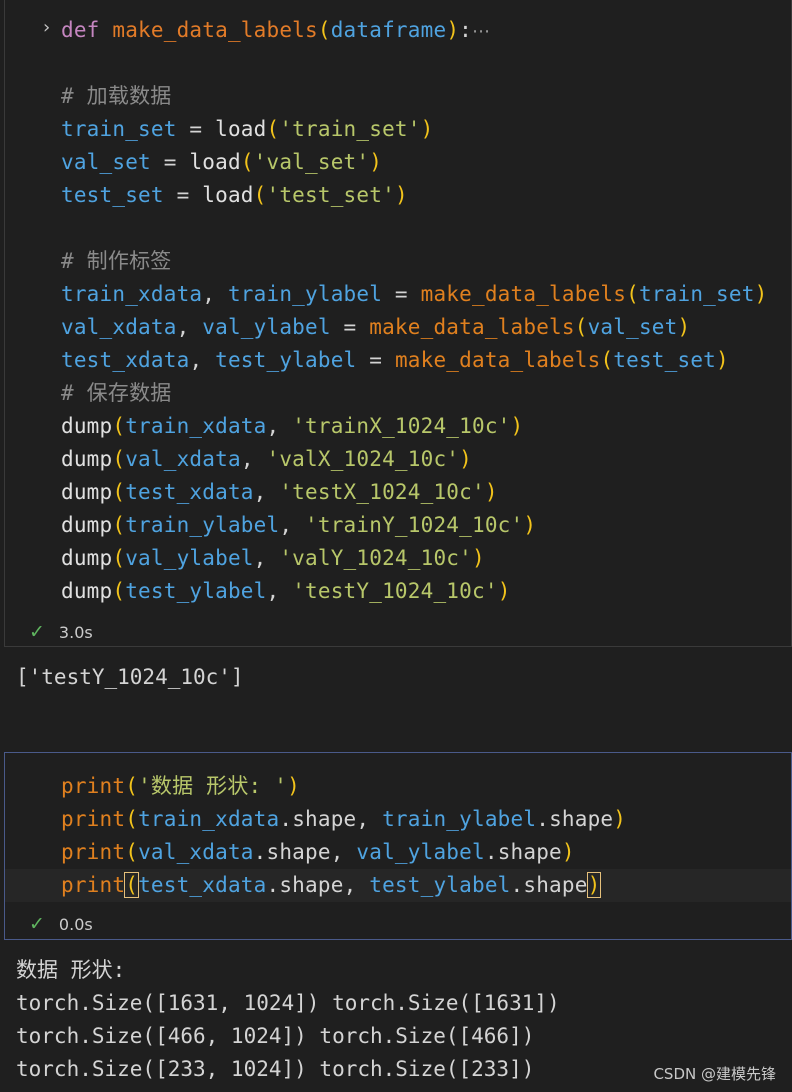 Image resolution: width=792 pixels, height=1092 pixels. Describe the element at coordinates (112, 195) in the screenshot. I see `variable: test_set` at that location.